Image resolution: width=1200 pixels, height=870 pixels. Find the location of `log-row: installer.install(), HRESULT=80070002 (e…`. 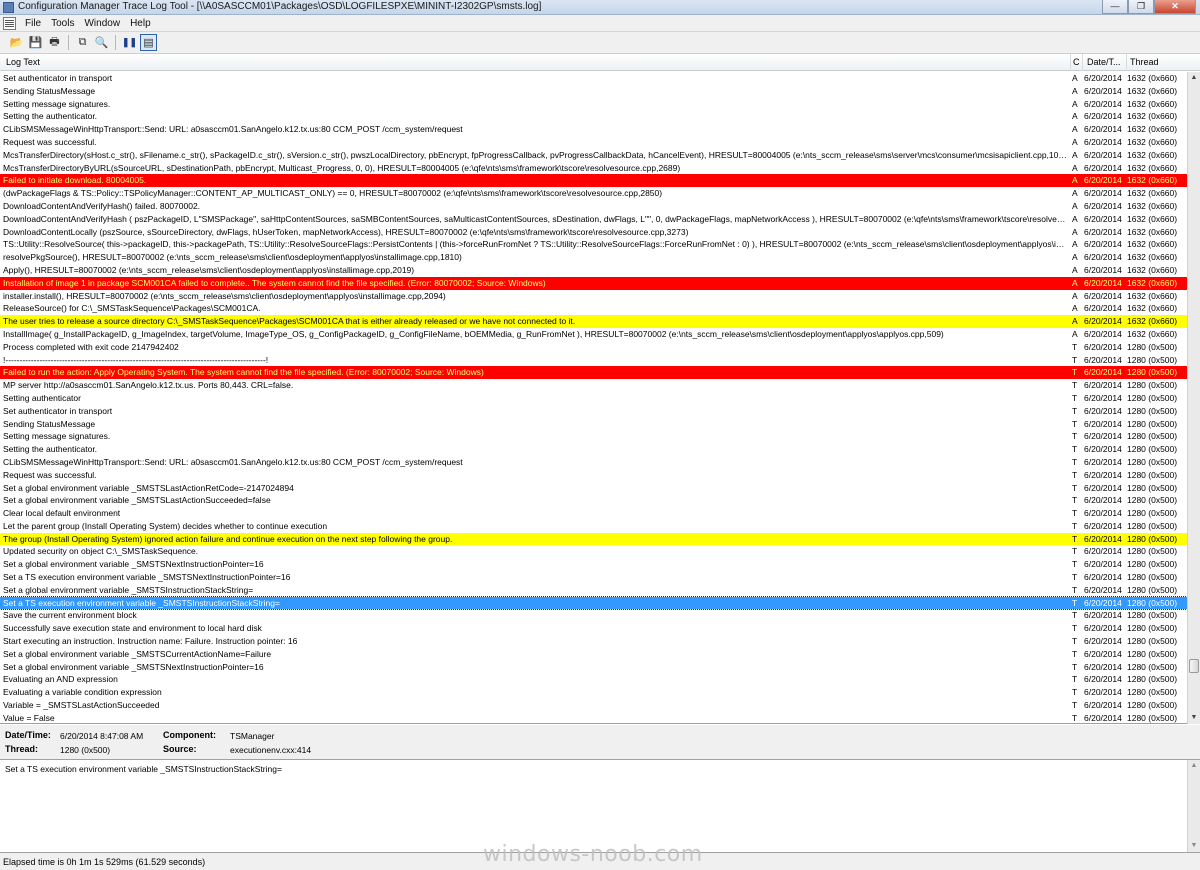

log-row: installer.install(), HRESULT=80070002 (e… is located at coordinates (593, 296).